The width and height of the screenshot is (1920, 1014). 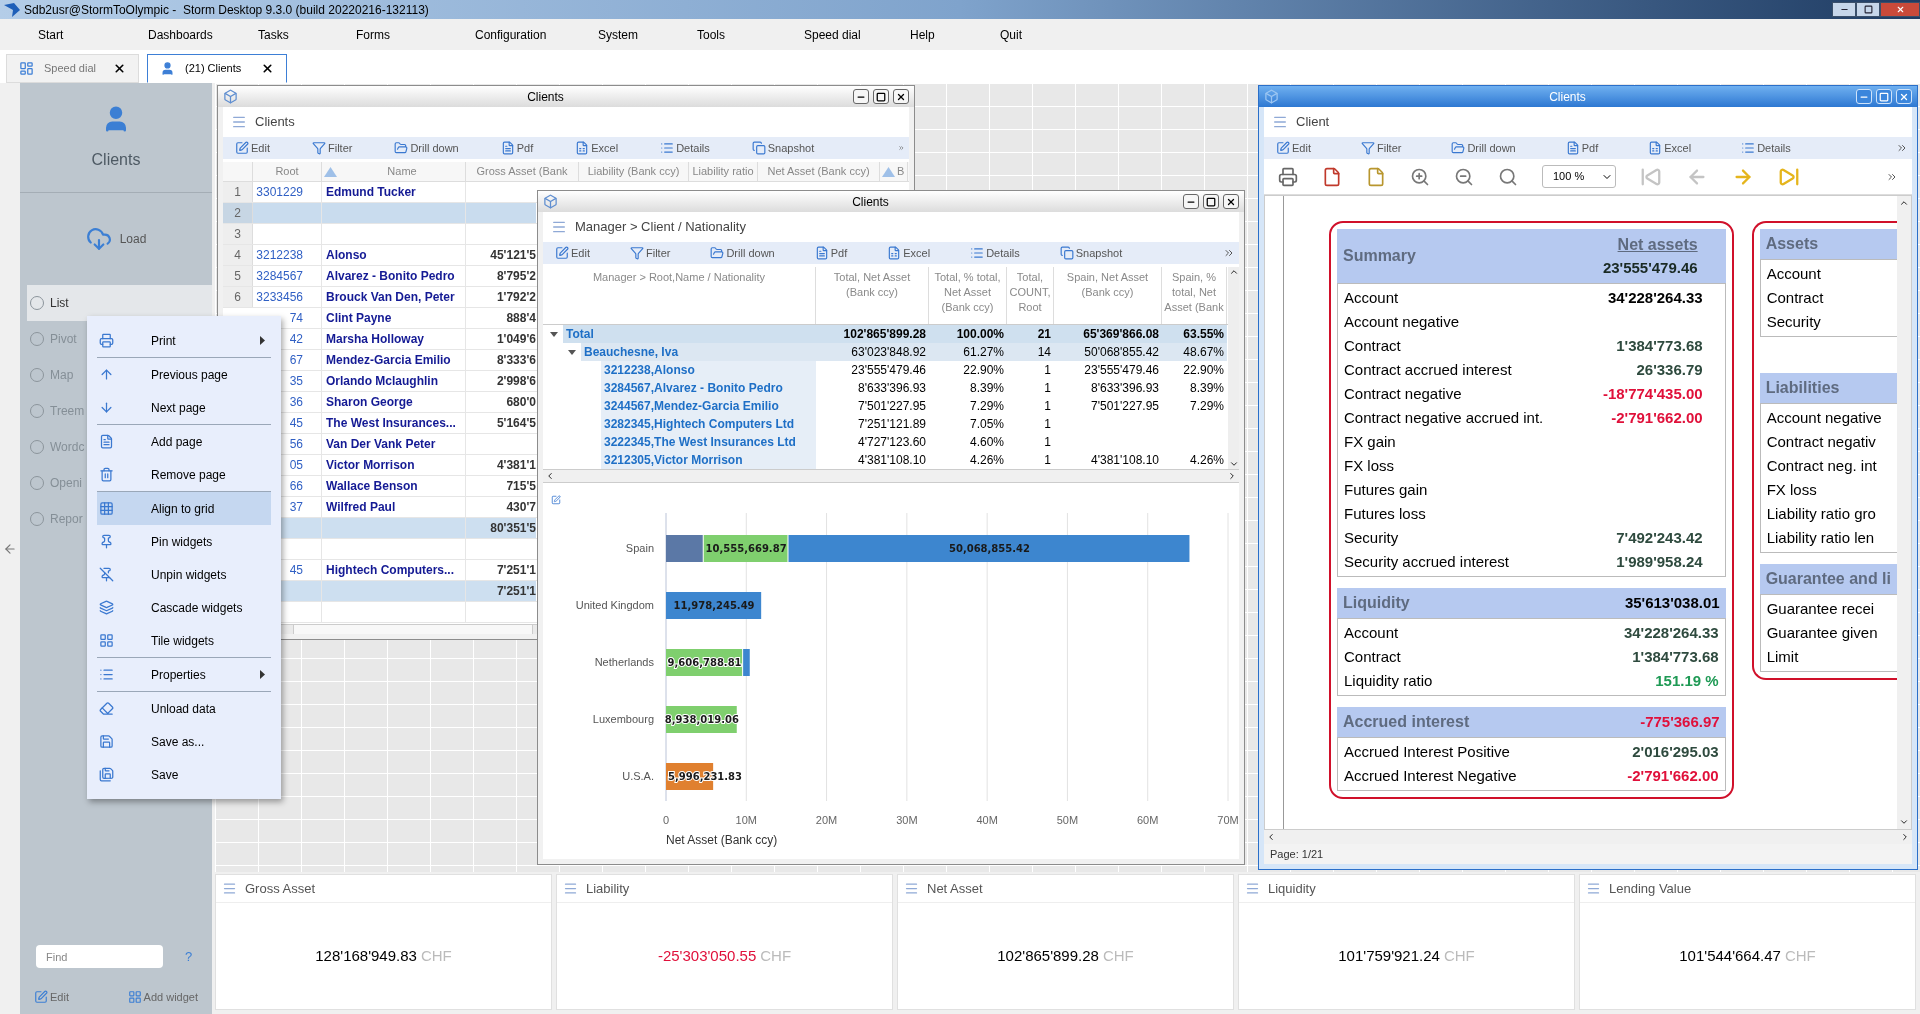 I want to click on menu-bar-item: Start, so click(x=91, y=34).